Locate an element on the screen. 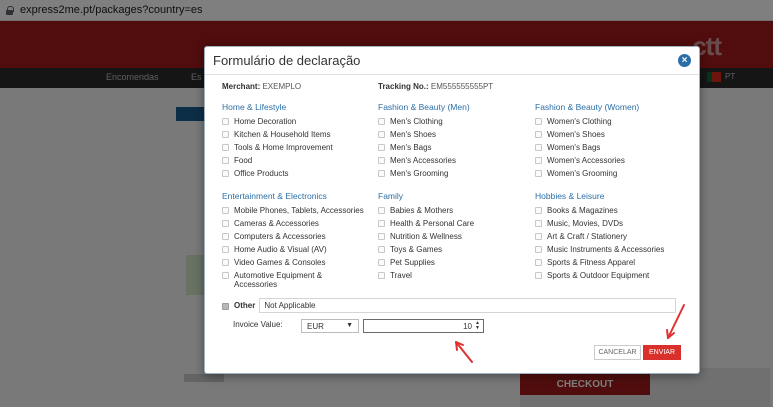  checkbox-row: Food is located at coordinates (297, 160).